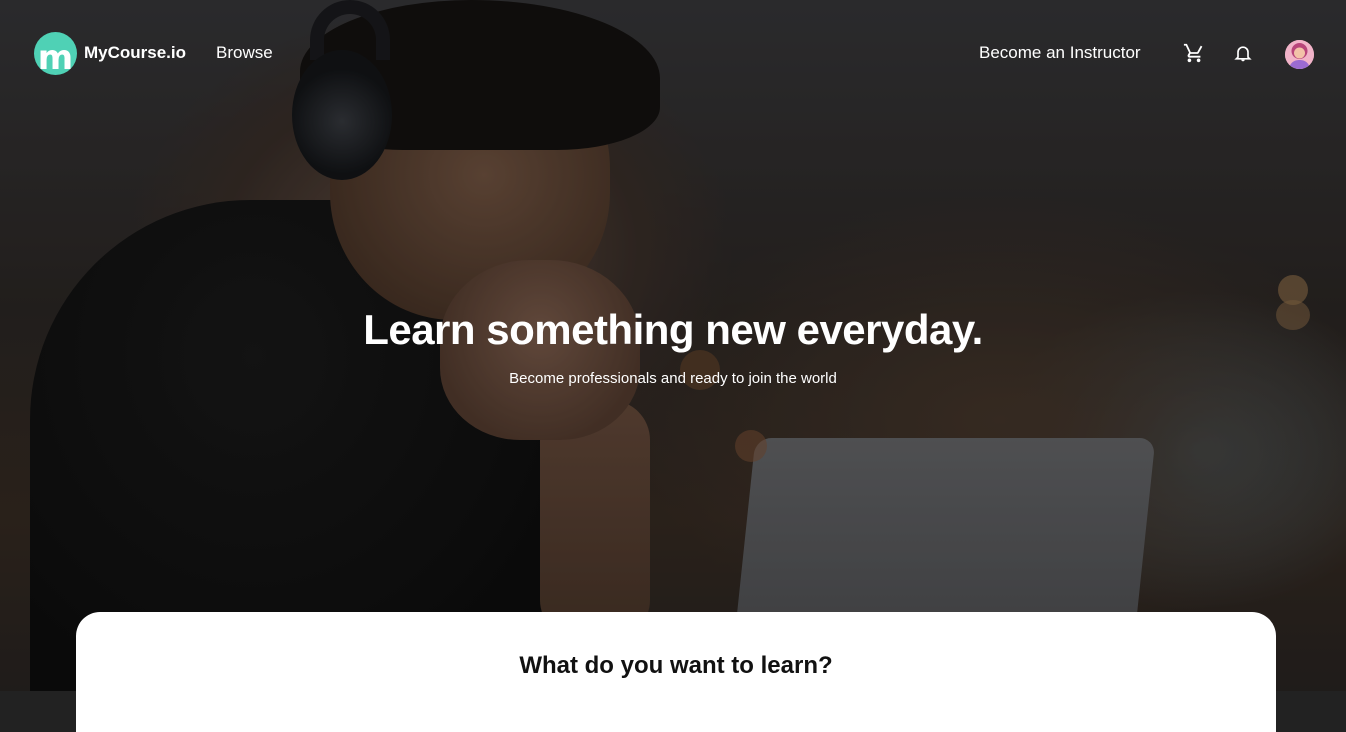 The image size is (1346, 732). I want to click on search-card-title: What do you want to learn?, so click(676, 665).